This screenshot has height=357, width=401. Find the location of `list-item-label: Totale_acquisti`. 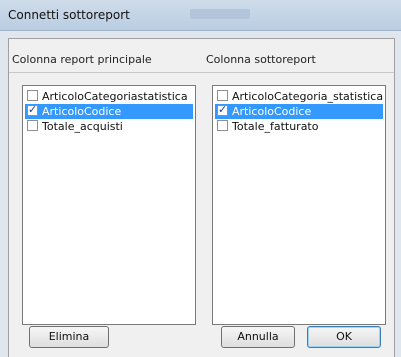

list-item-label: Totale_acquisti is located at coordinates (82, 126).